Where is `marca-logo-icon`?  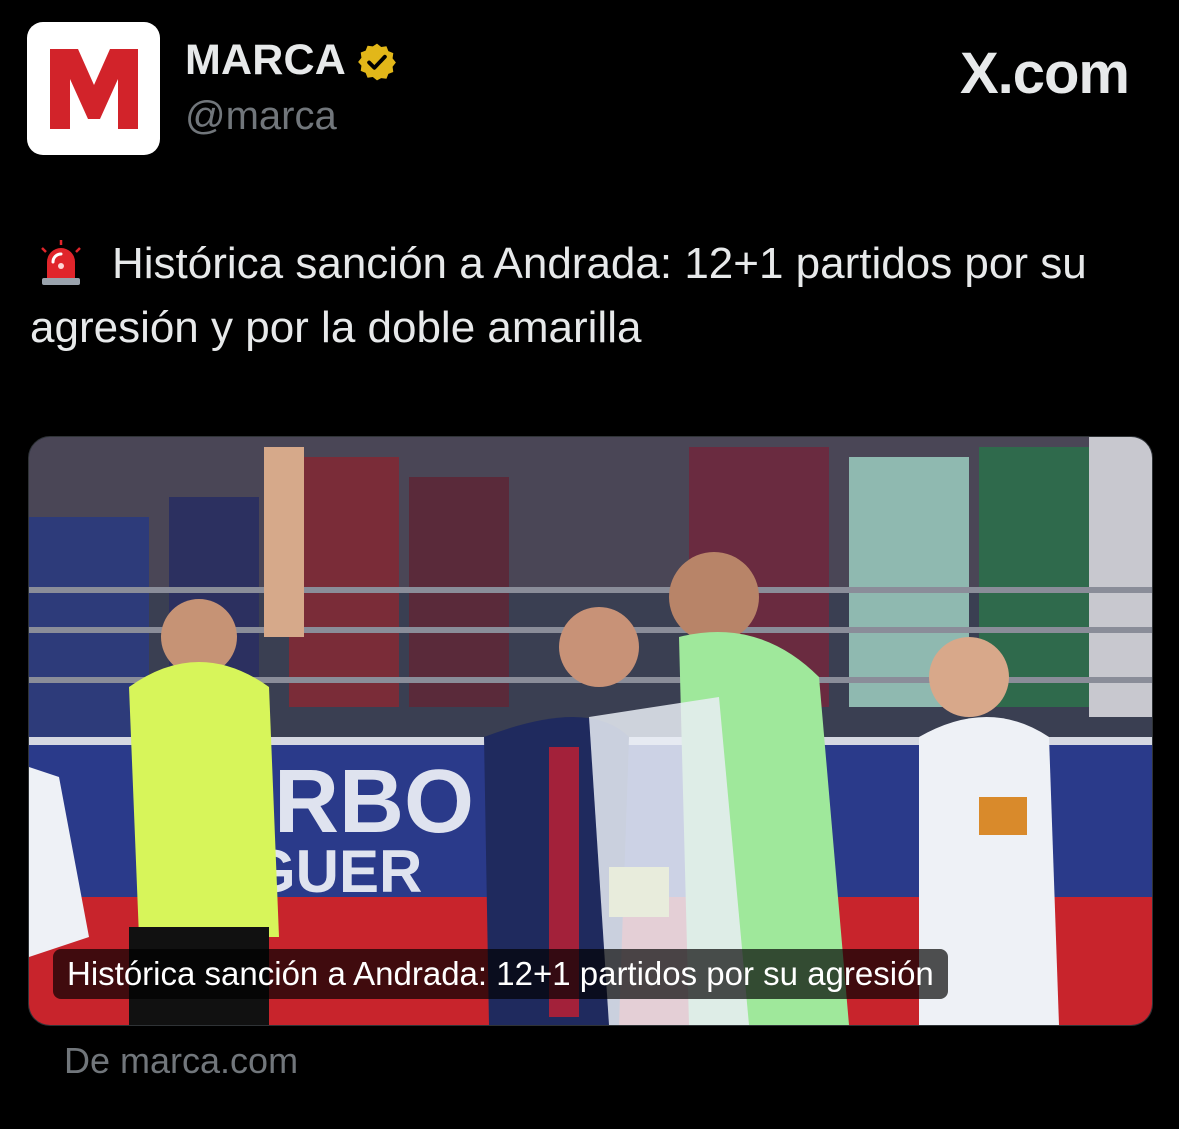
marca-logo-icon is located at coordinates (93, 88).